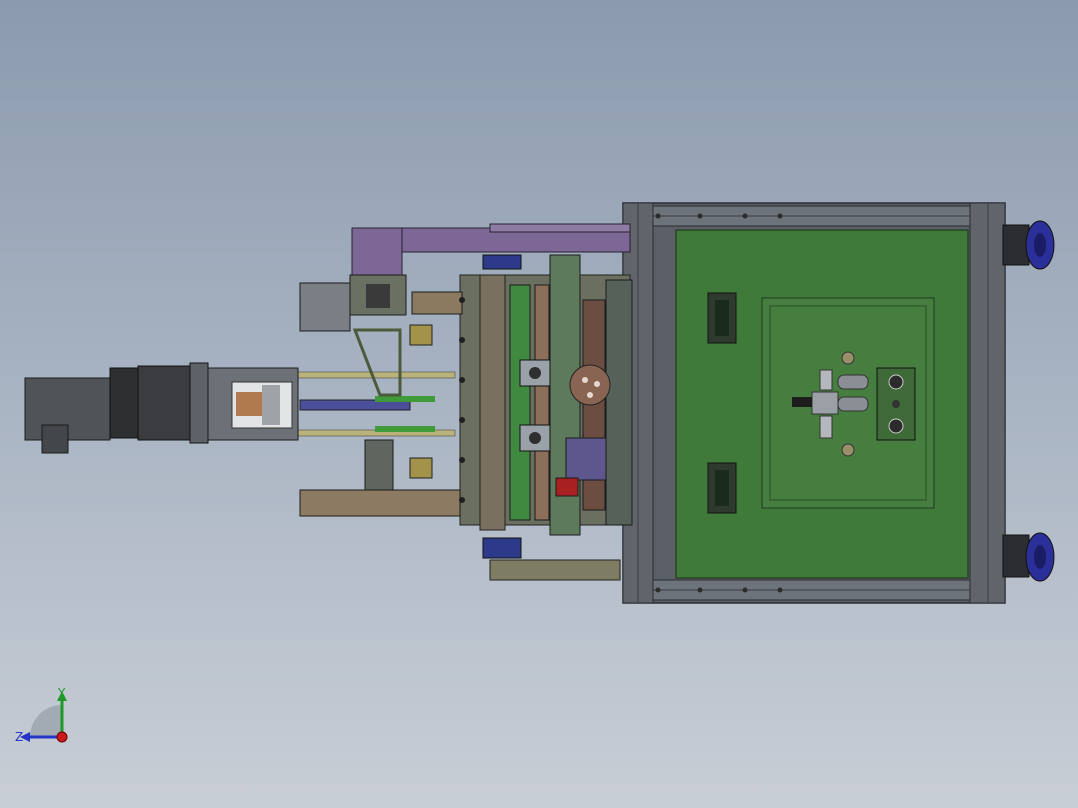  What do you see at coordinates (1028, 557) in the screenshot?
I see `caster-bottom` at bounding box center [1028, 557].